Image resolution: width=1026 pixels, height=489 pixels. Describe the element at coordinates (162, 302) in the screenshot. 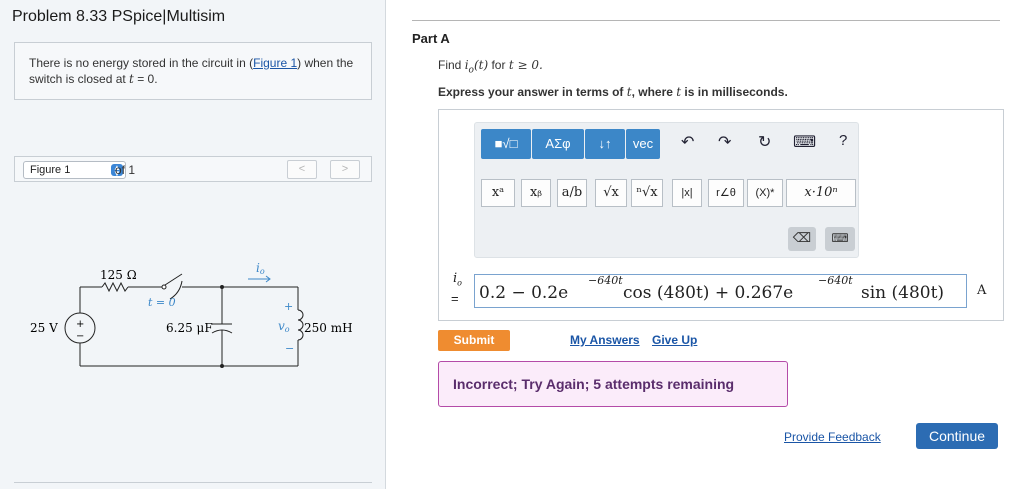

I see `switch-label: t = 0` at that location.